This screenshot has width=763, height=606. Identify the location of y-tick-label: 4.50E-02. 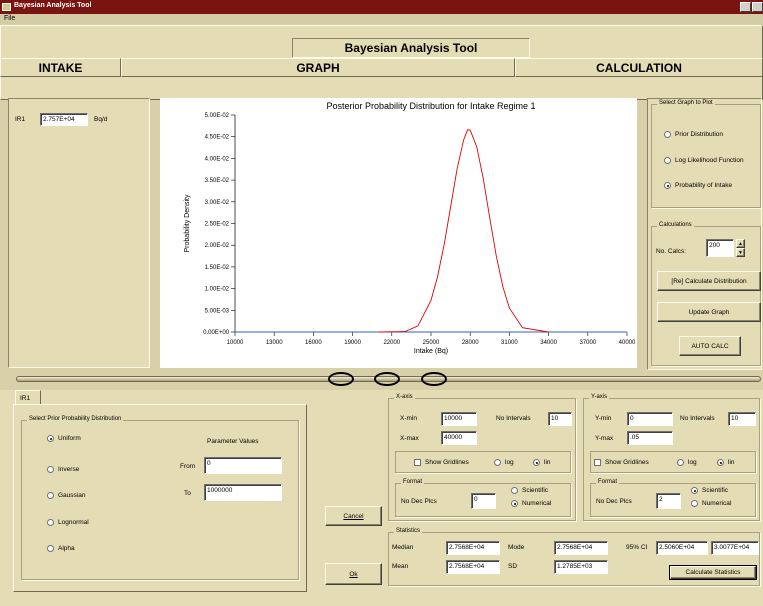
(217, 138).